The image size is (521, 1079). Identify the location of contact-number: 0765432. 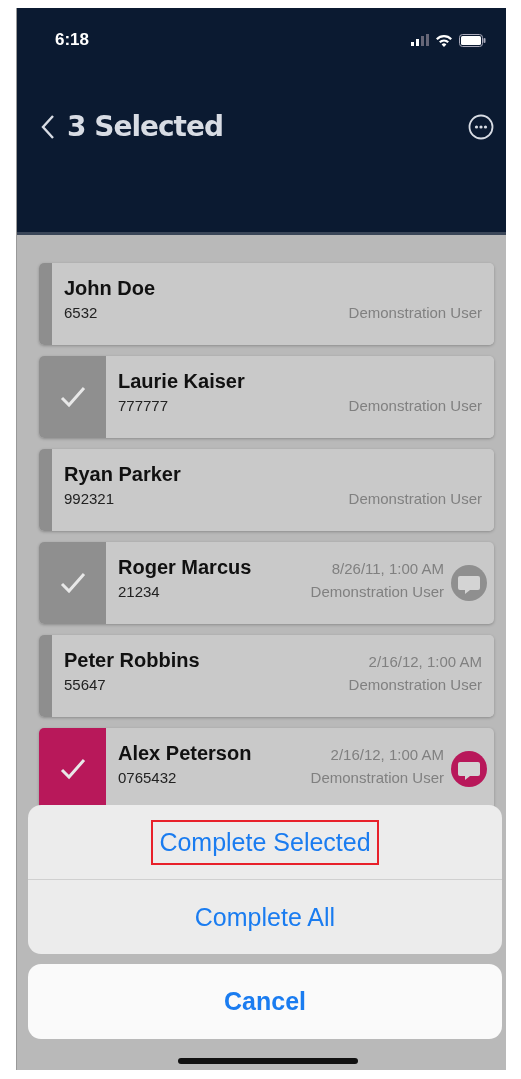
(147, 777).